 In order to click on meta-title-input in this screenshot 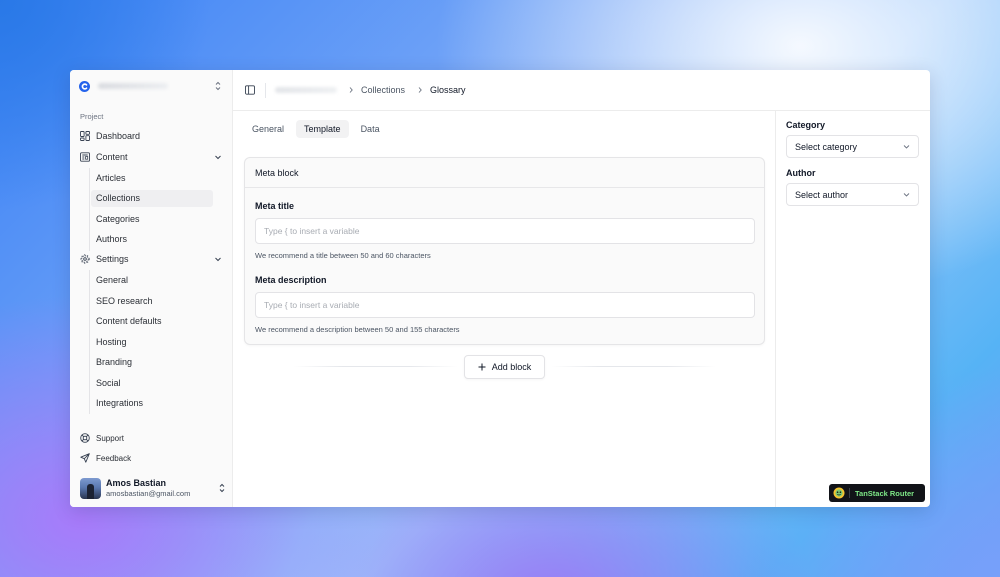, I will do `click(505, 231)`.